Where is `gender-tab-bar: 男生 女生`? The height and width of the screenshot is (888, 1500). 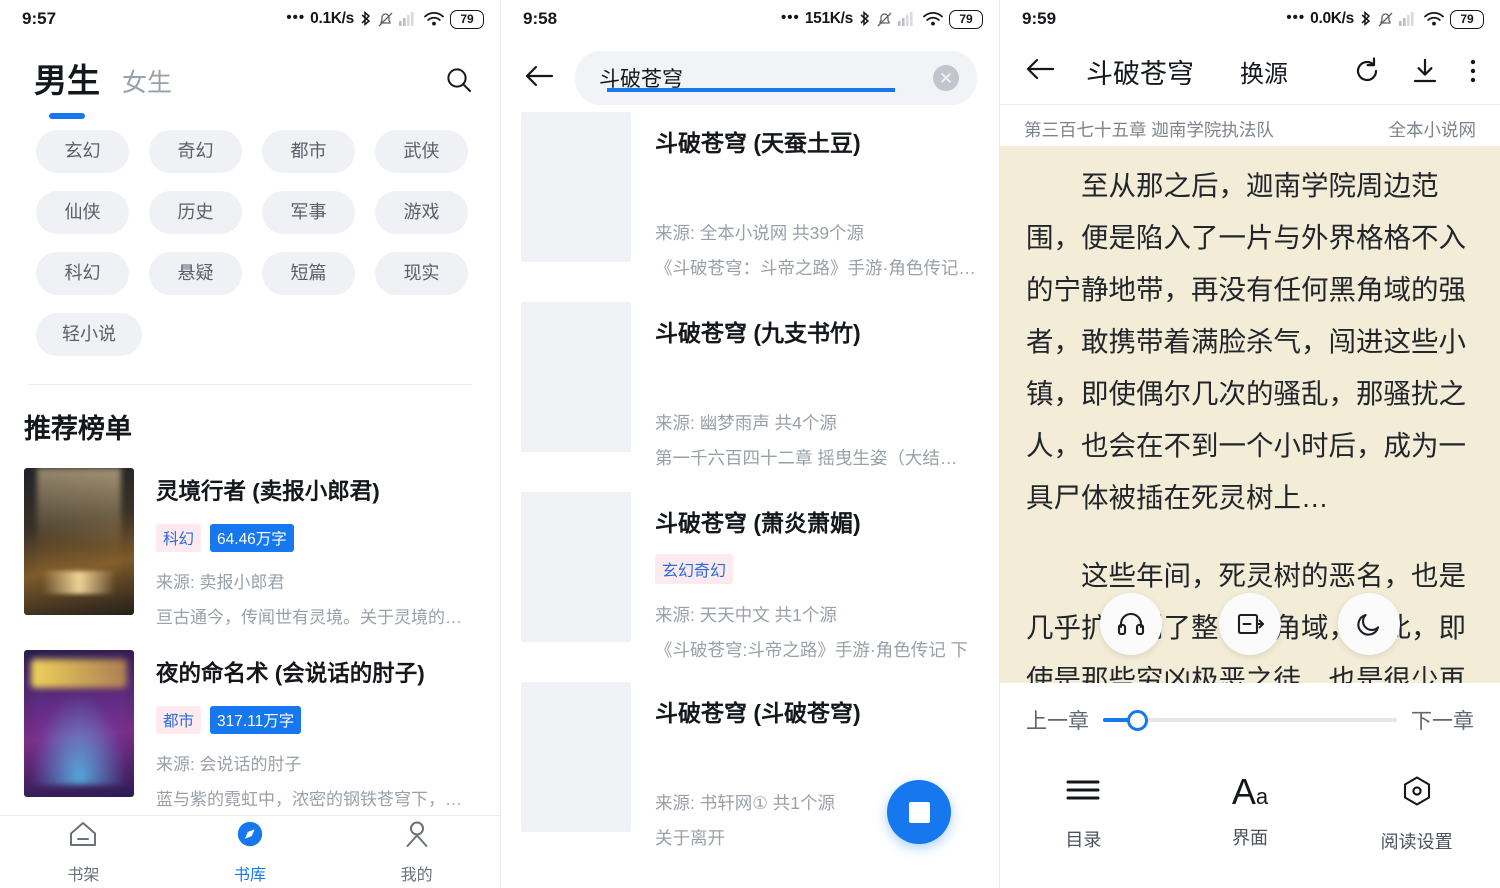
gender-tab-bar: 男生 女生 is located at coordinates (250, 78).